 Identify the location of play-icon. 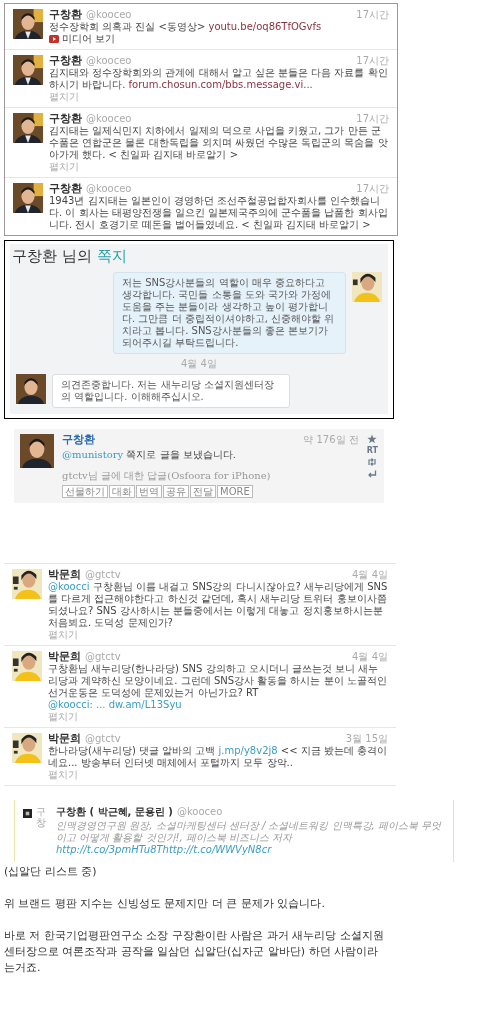
(54, 39).